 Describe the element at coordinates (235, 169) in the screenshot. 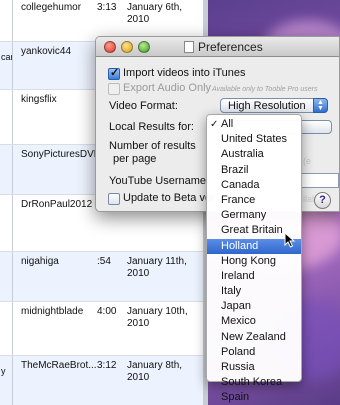

I see `menu-item-label: Brazil` at that location.